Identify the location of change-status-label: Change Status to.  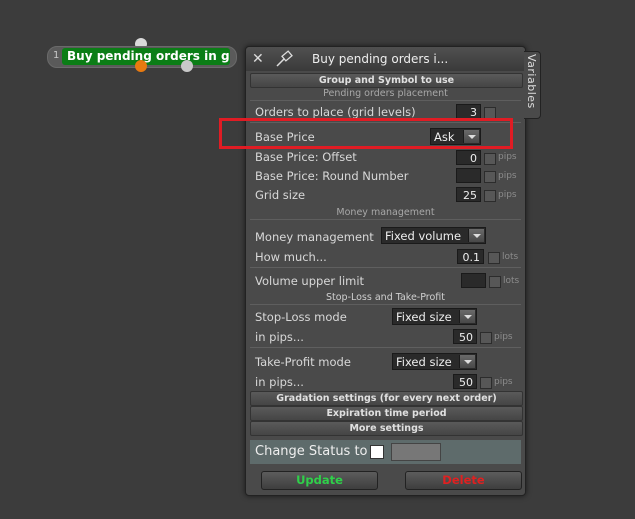
(311, 451).